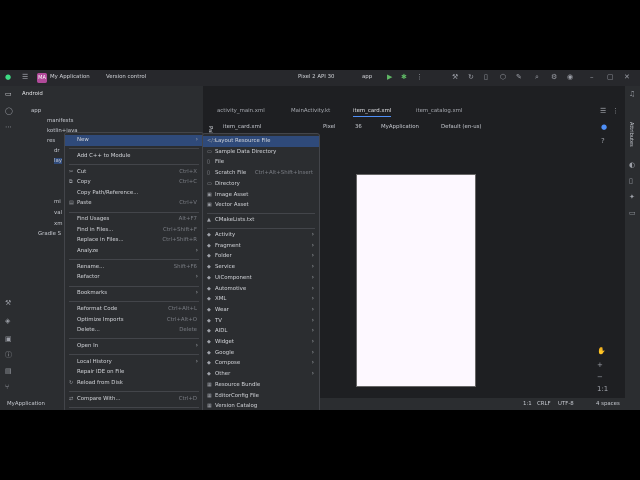  What do you see at coordinates (503, 77) in the screenshot?
I see `sdk-icon: ⬡` at bounding box center [503, 77].